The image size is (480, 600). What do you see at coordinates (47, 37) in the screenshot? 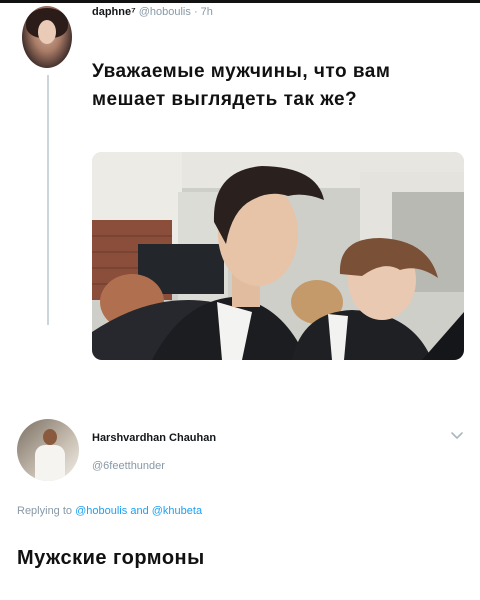
I see `author-avatar` at bounding box center [47, 37].